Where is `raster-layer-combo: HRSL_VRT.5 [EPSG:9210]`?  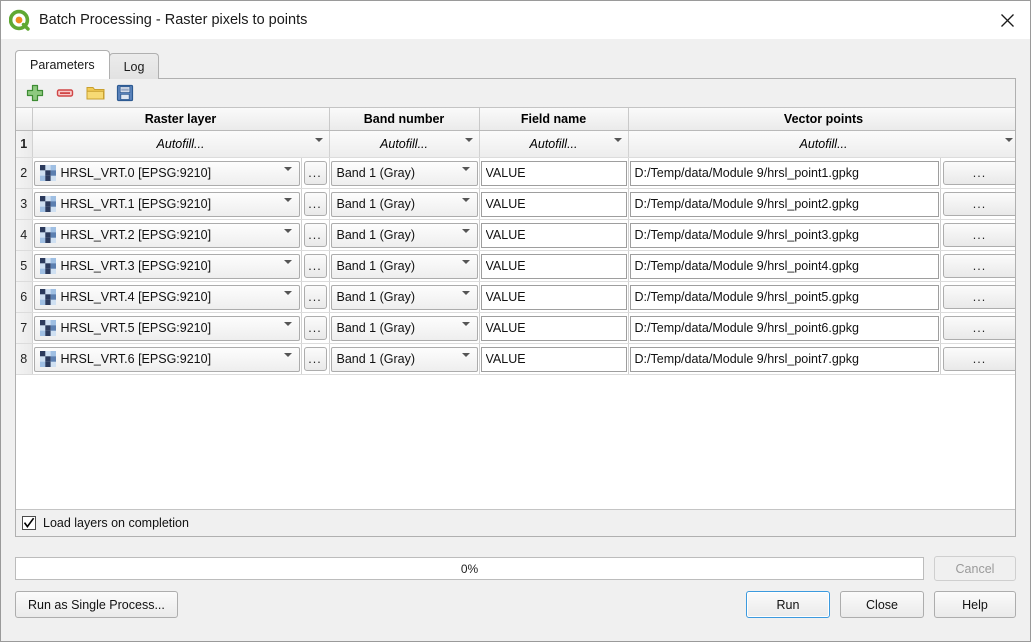 raster-layer-combo: HRSL_VRT.5 [EPSG:9210] is located at coordinates (166, 328).